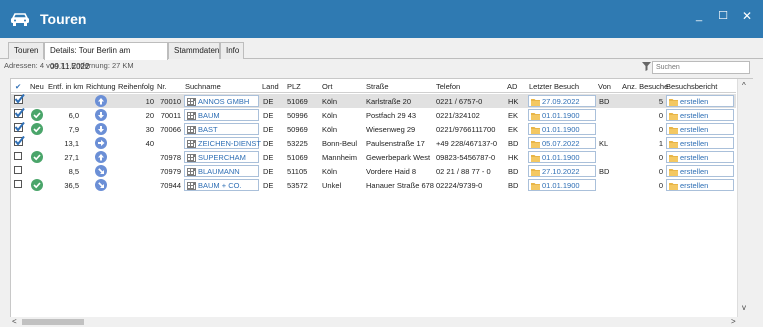 The height and width of the screenshot is (327, 763). I want to click on plz-value: 50969, so click(297, 129).